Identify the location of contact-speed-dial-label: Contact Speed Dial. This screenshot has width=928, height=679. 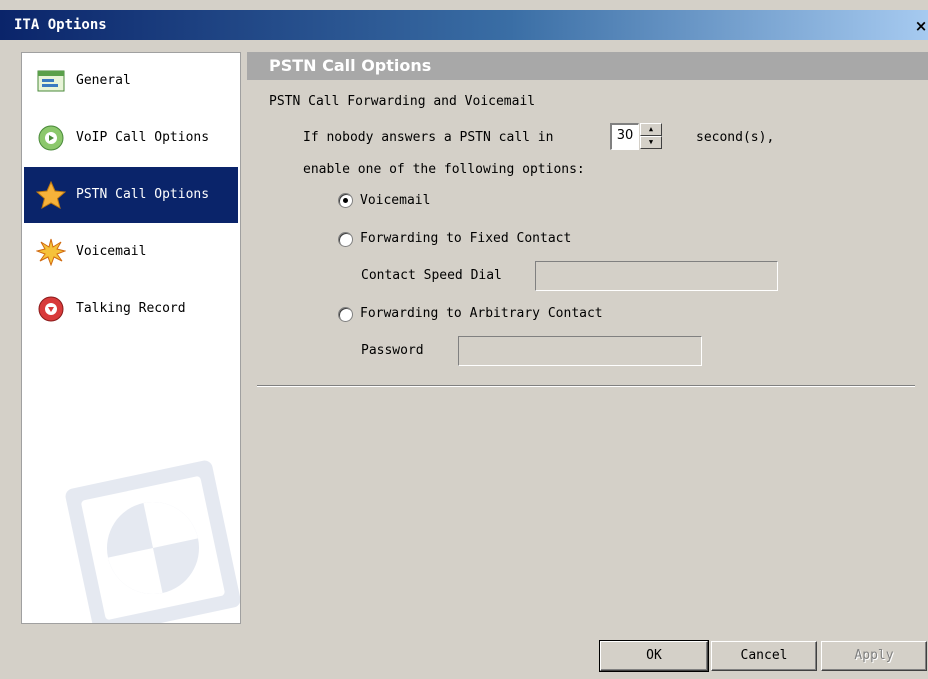
(431, 275).